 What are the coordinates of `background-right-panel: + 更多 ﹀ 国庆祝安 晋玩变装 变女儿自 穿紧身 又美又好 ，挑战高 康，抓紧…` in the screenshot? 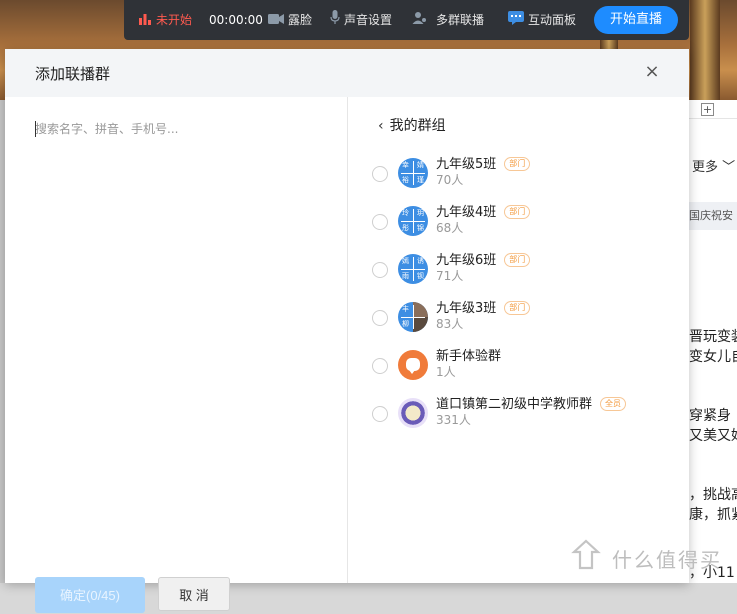 It's located at (713, 341).